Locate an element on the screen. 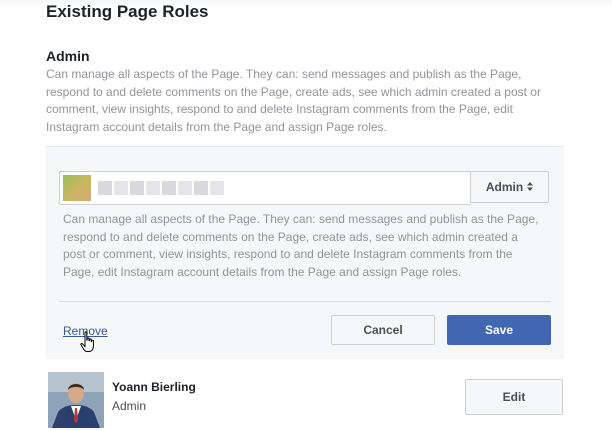  section-title: Existing Page Roles is located at coordinates (127, 11).